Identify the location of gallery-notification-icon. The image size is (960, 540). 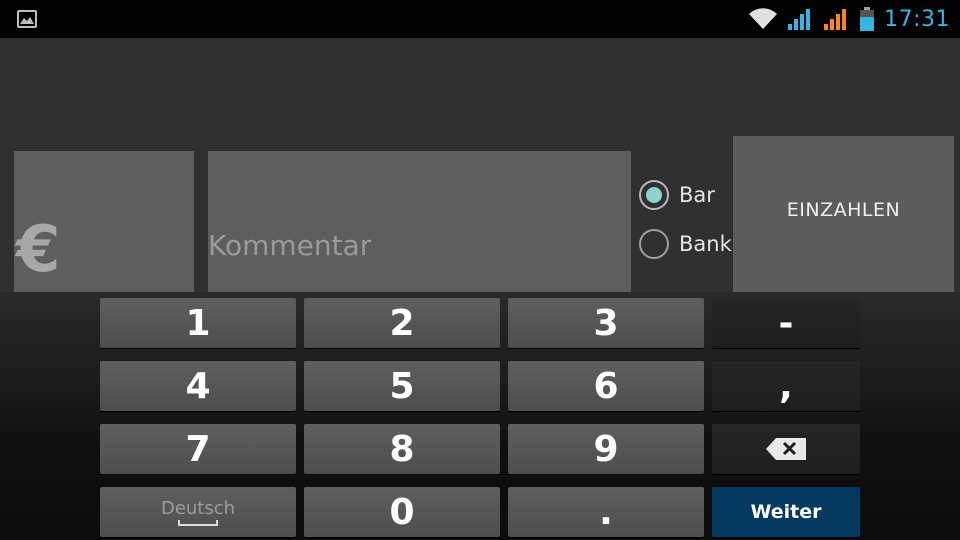
(27, 19).